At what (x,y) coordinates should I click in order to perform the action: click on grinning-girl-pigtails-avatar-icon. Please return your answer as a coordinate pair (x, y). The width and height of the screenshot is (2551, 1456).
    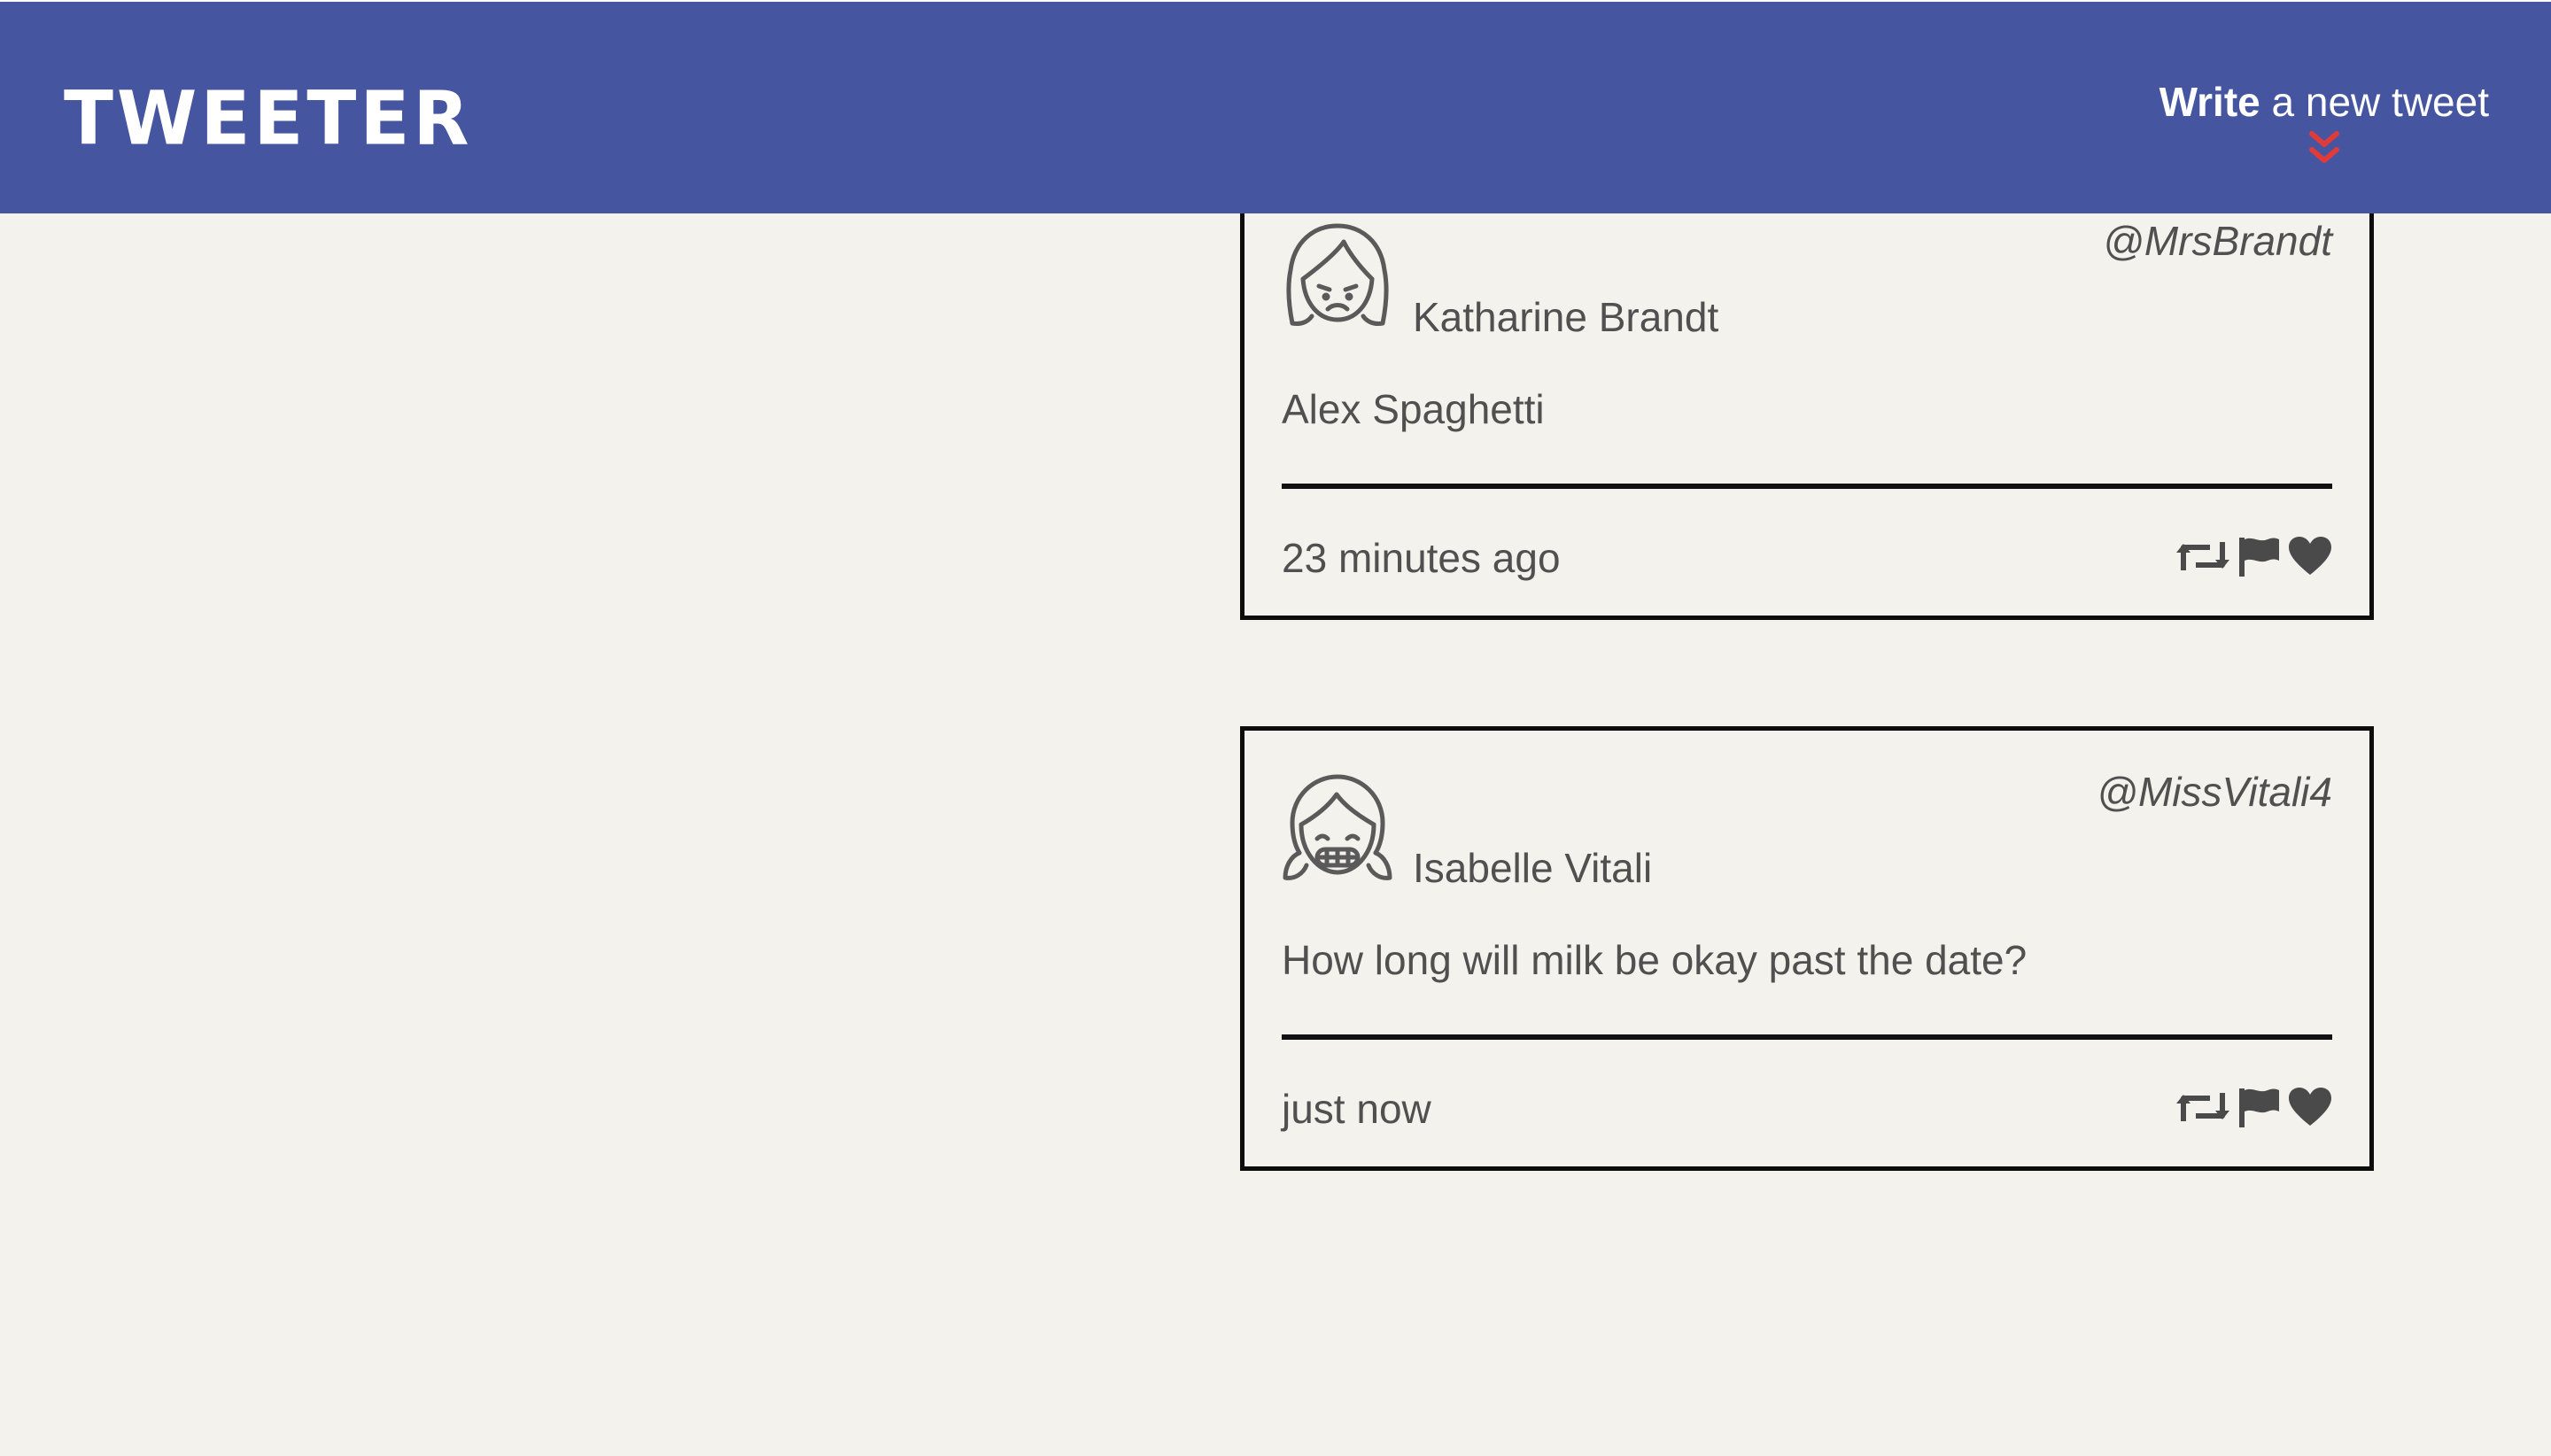
    Looking at the image, I should click on (1337, 827).